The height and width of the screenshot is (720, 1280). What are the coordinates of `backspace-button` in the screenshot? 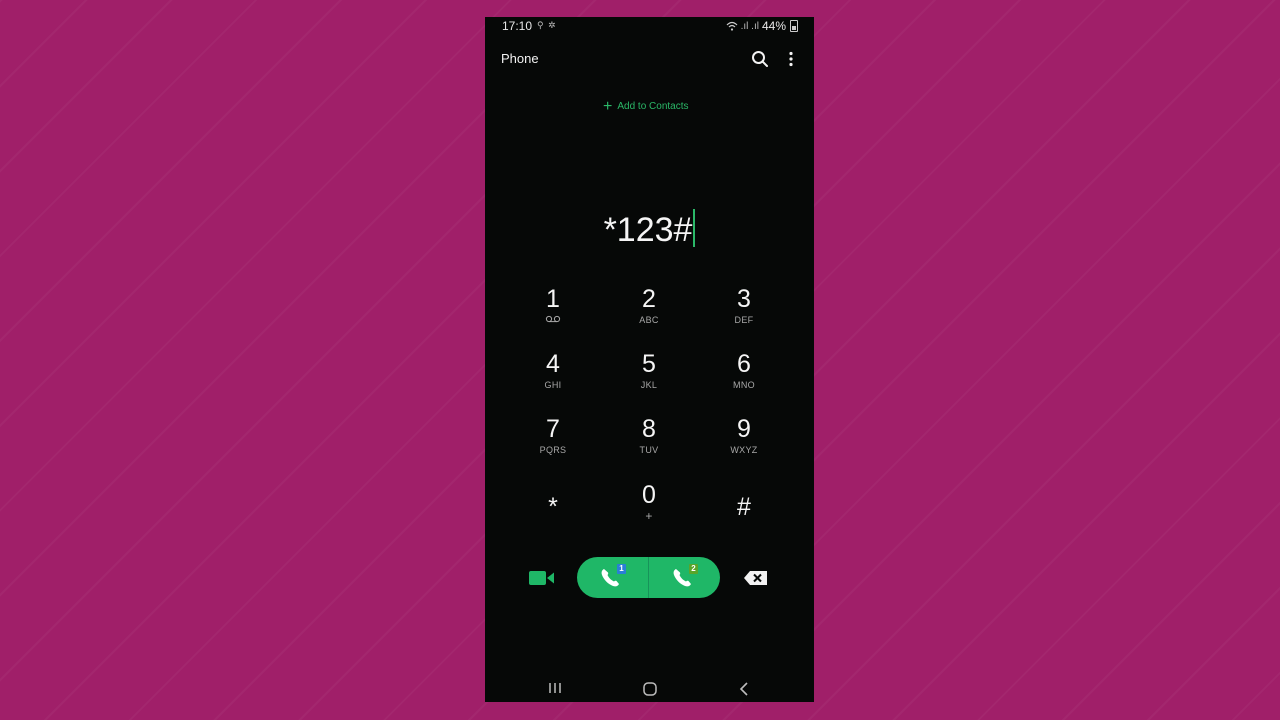 It's located at (756, 578).